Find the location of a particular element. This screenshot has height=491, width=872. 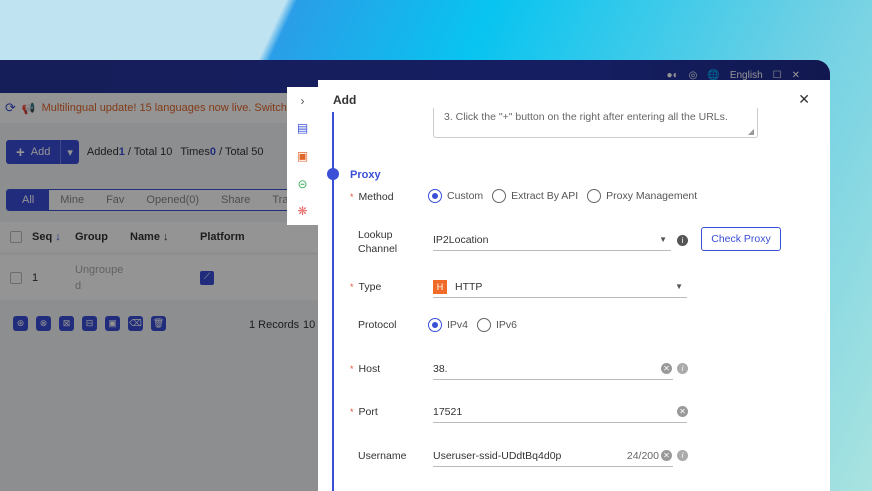

username-info-icon: i is located at coordinates (682, 455).